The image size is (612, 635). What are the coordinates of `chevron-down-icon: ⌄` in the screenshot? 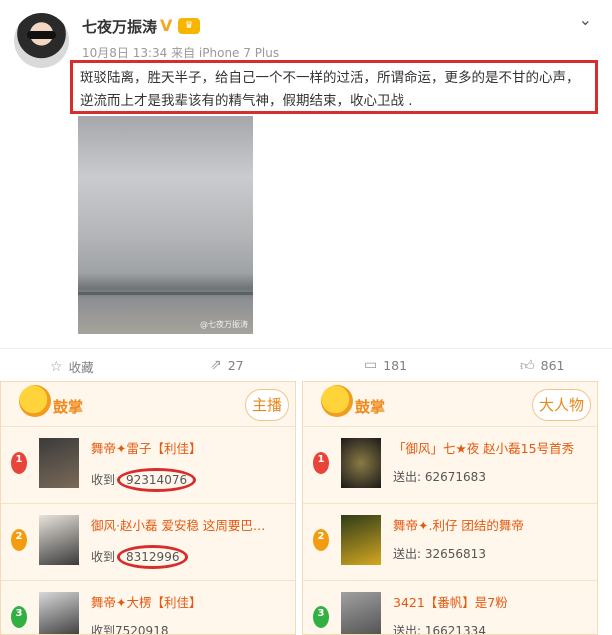 It's located at (585, 19).